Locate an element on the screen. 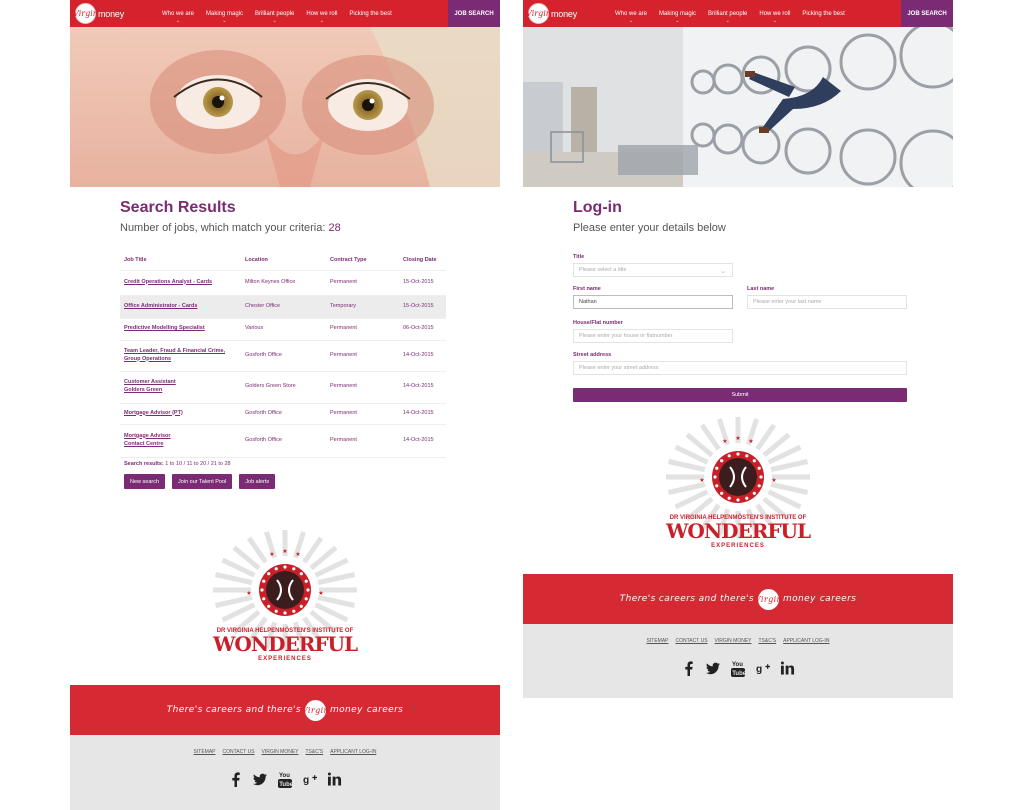 The width and height of the screenshot is (1024, 810). emblem-line-experiences: EXPERIENCES is located at coordinates (285, 659).